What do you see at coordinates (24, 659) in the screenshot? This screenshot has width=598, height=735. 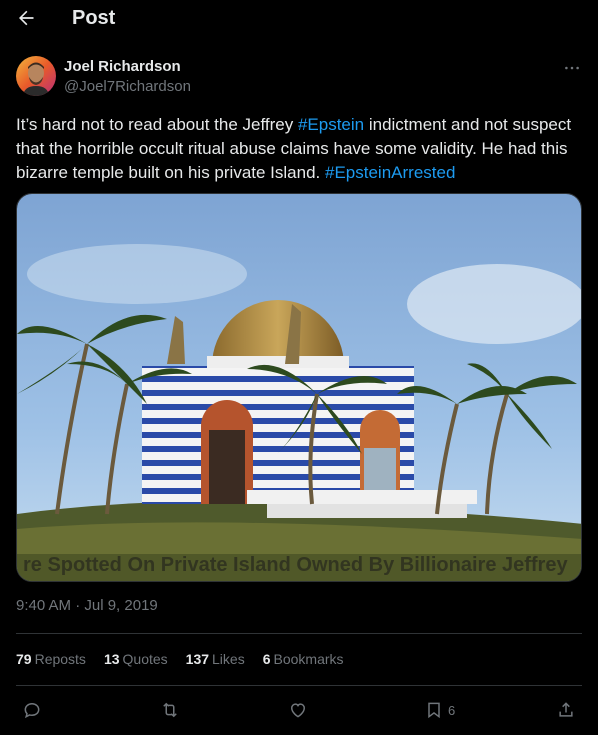 I see `stat-count: 79` at bounding box center [24, 659].